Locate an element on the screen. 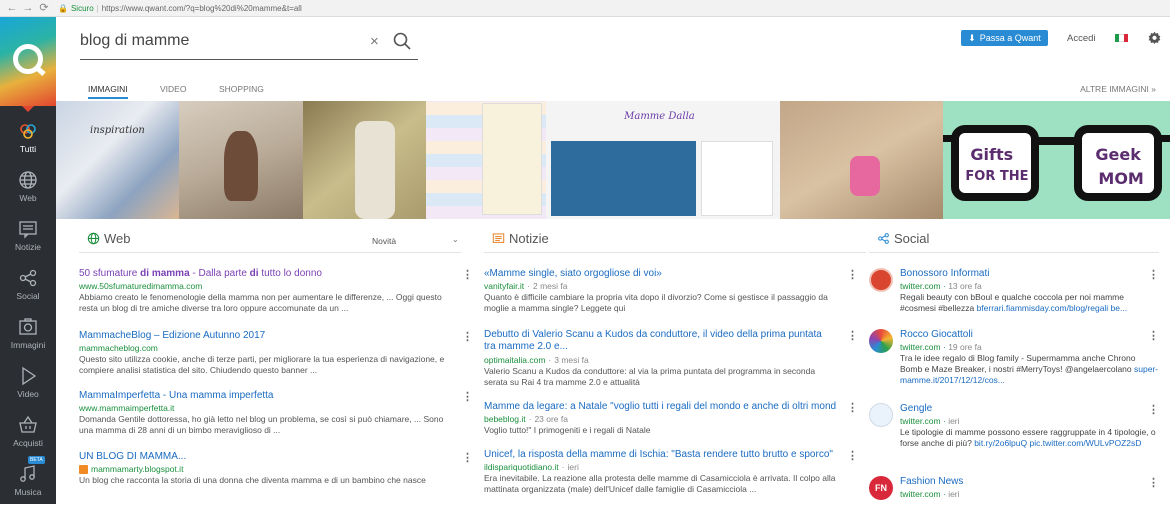 The width and height of the screenshot is (1170, 505). reload-icon: ⟳ is located at coordinates (44, 8).